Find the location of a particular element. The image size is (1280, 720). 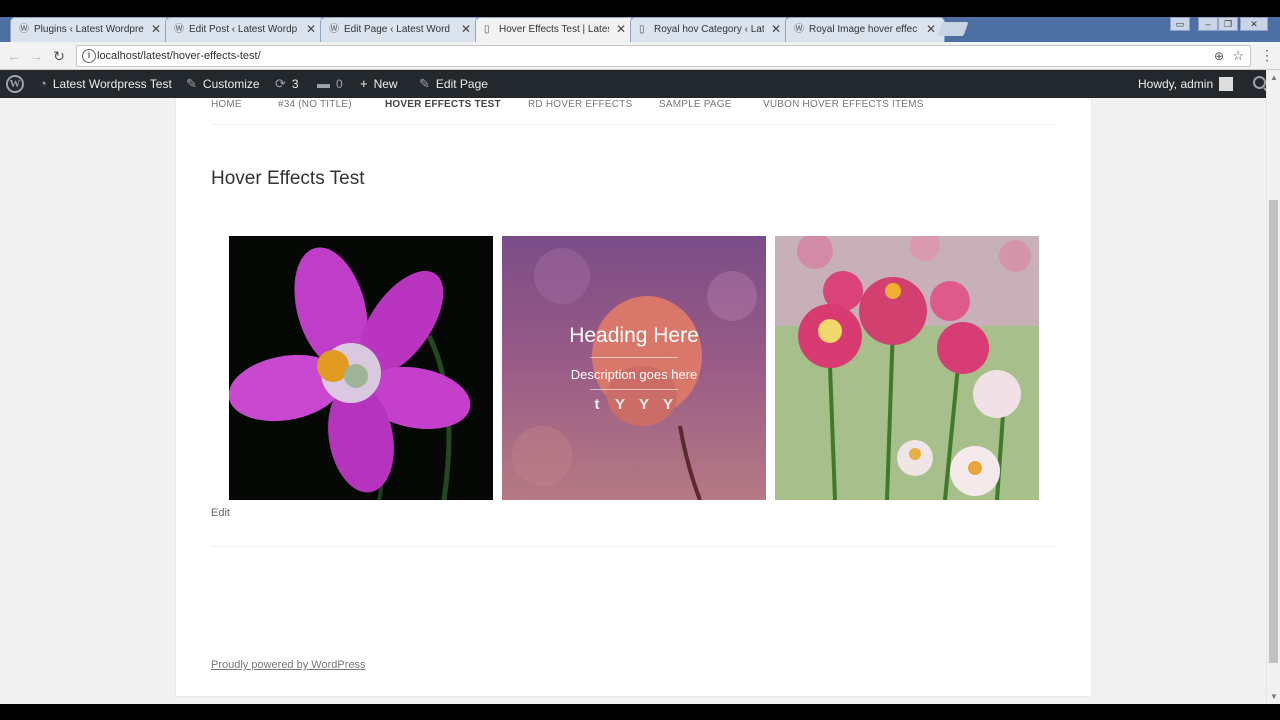

gallery-image-pink-flowers is located at coordinates (907, 368).